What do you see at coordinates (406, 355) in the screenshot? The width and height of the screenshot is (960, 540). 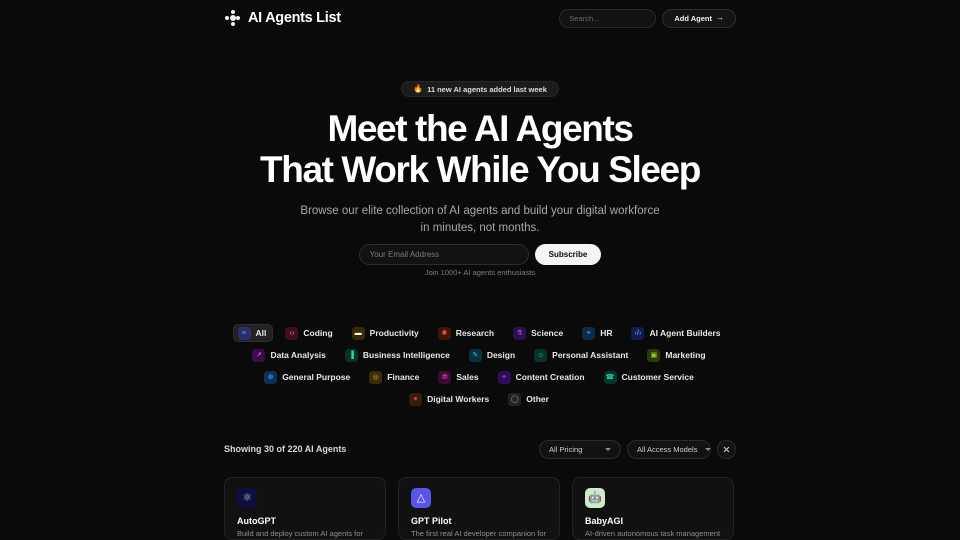 I see `category-chip-label: Business Intelligence` at bounding box center [406, 355].